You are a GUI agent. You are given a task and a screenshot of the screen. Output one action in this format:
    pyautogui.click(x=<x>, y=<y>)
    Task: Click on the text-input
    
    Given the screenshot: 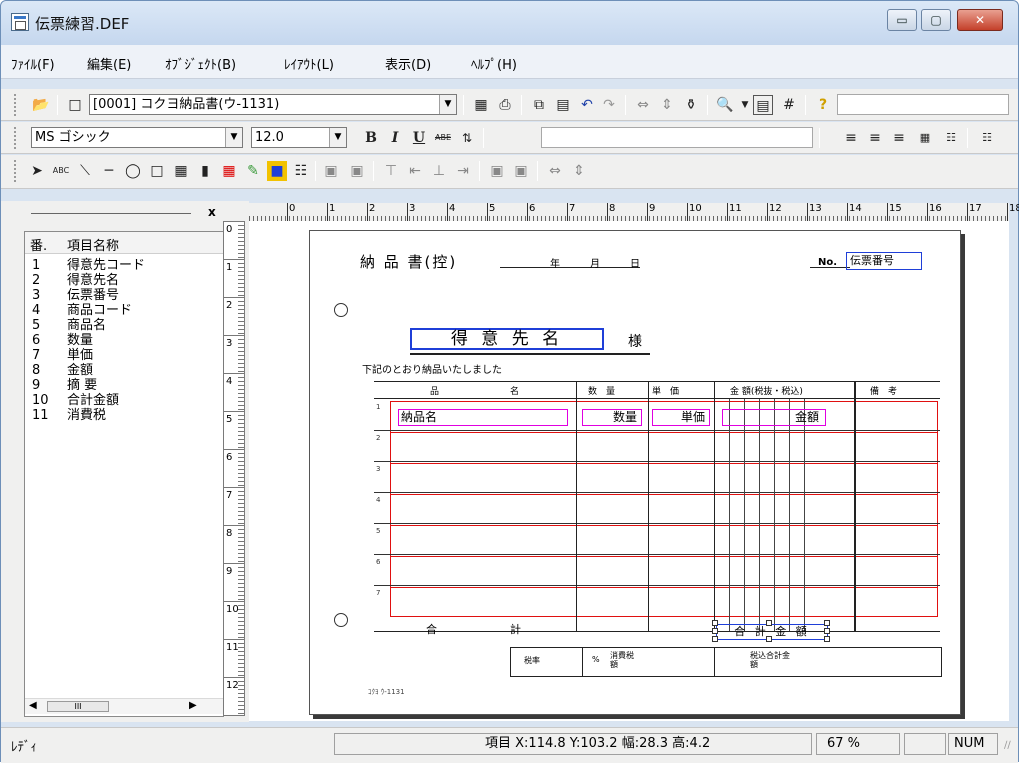 What is the action you would take?
    pyautogui.click(x=677, y=137)
    